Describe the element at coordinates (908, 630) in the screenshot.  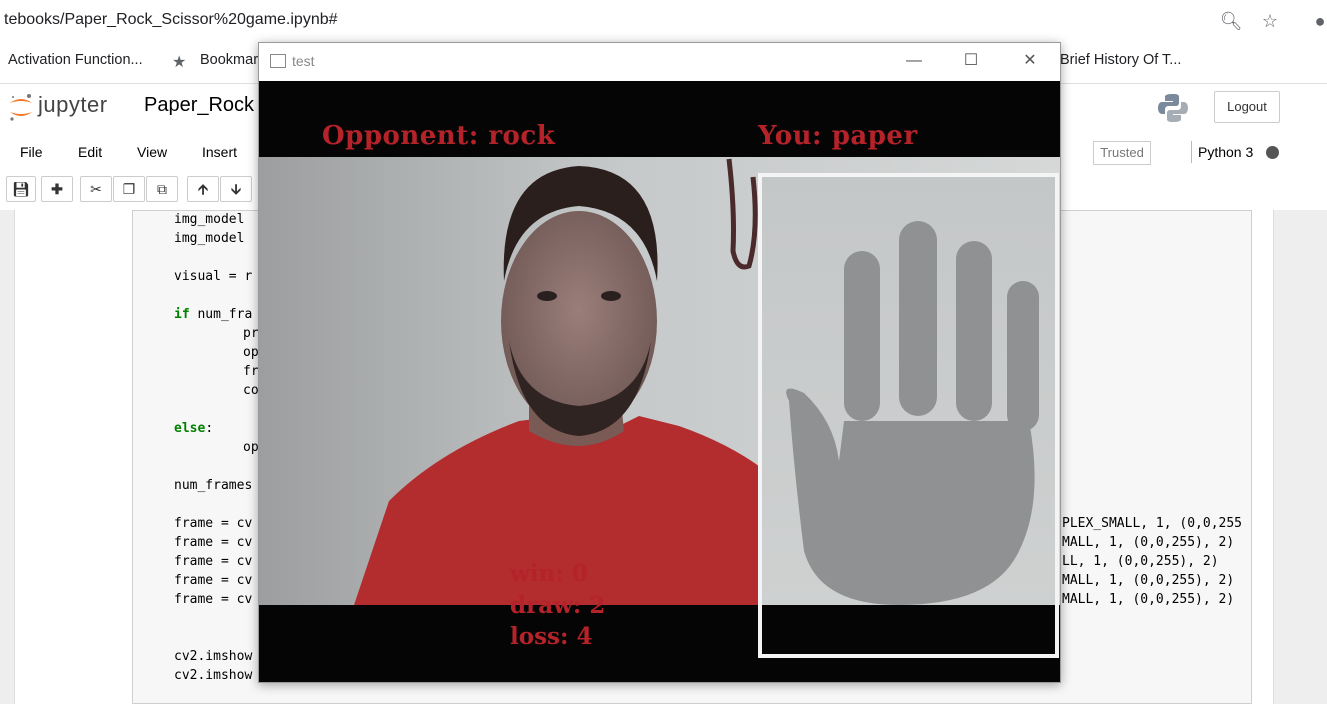
I see `hand-region-black` at that location.